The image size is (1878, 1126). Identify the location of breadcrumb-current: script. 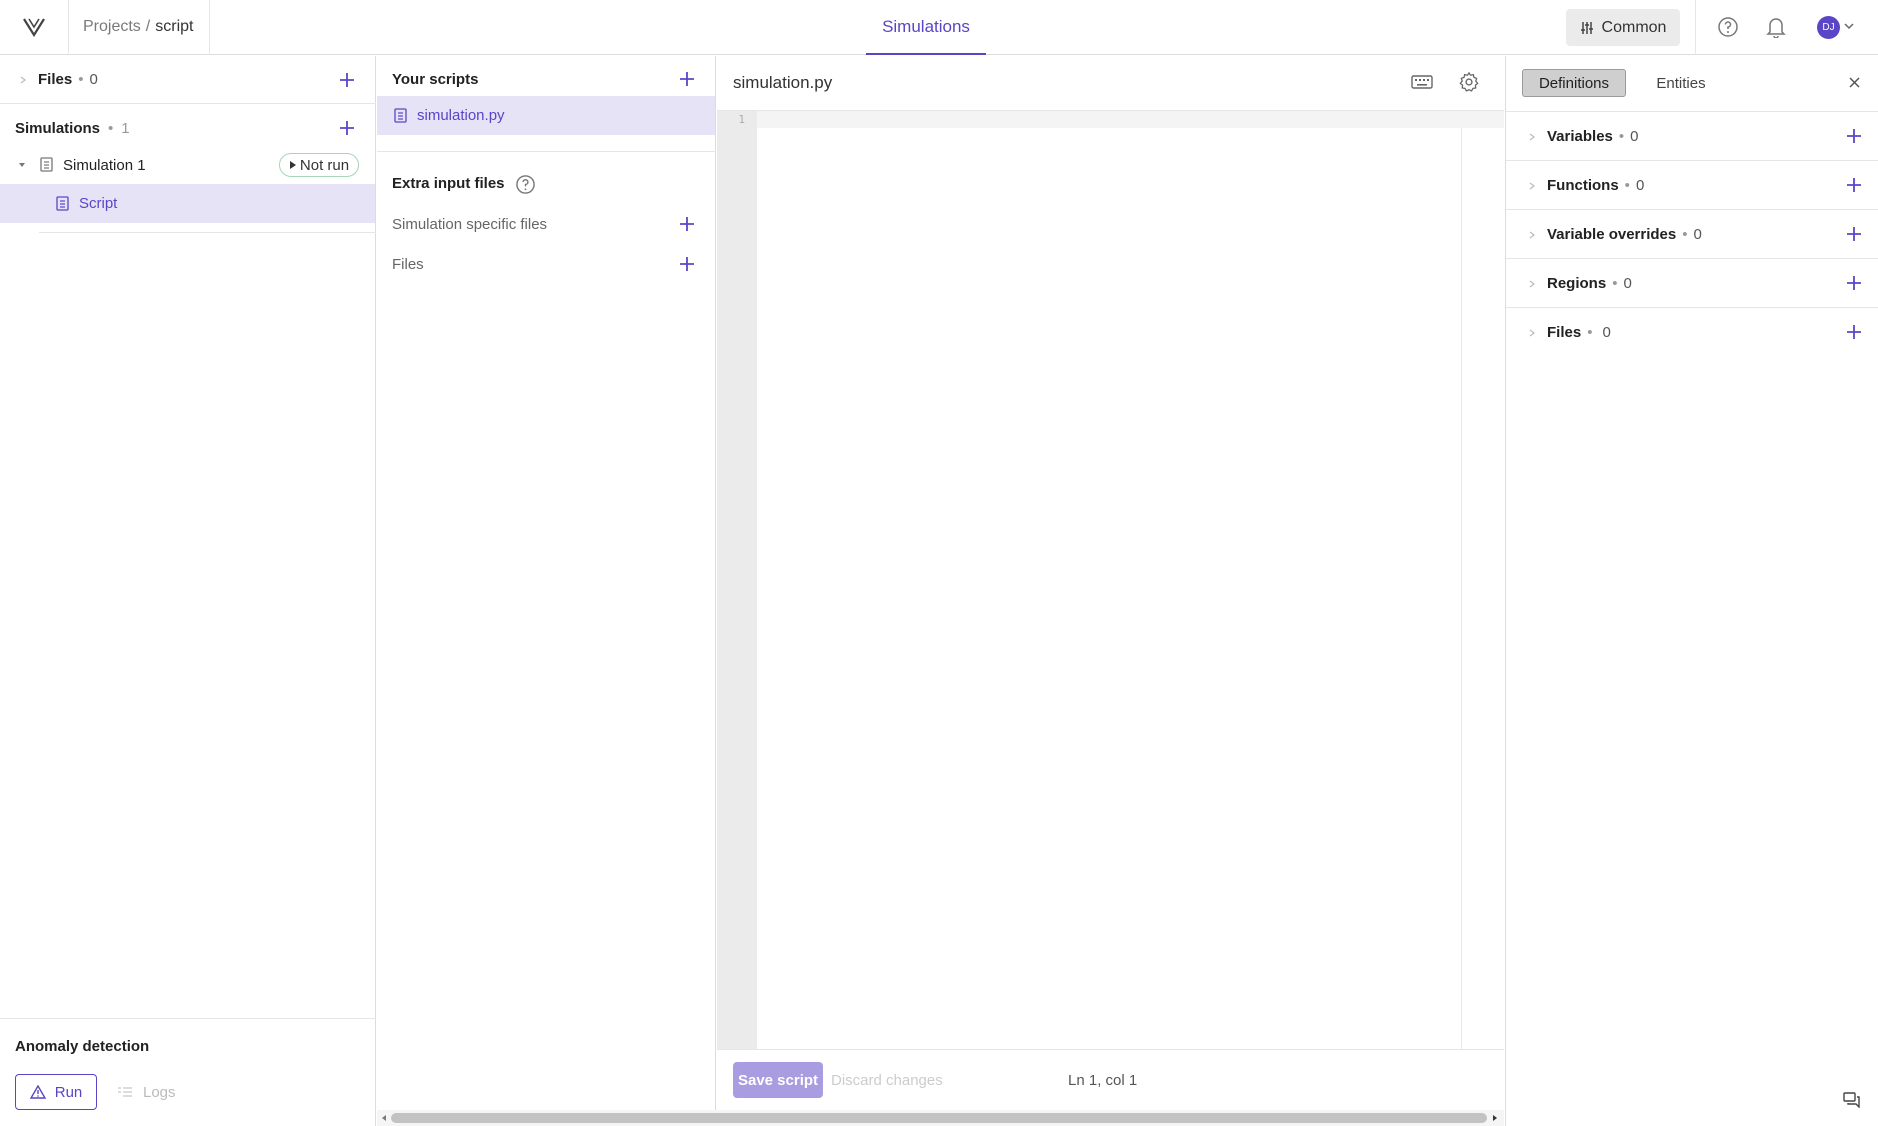
(174, 26).